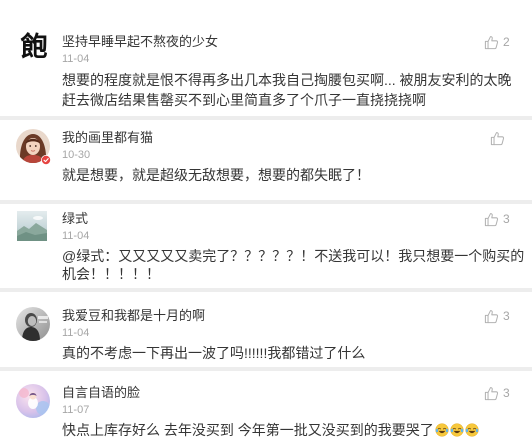 This screenshot has height=446, width=532. I want to click on pastel-illustration-avatar-icon, so click(33, 401).